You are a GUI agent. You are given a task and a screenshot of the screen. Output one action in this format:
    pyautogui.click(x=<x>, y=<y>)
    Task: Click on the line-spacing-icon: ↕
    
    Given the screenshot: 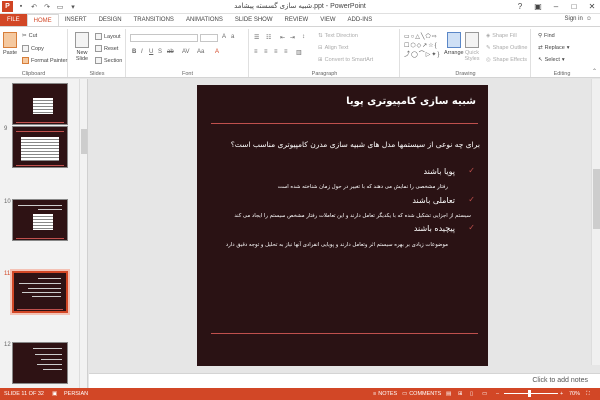 What is the action you would take?
    pyautogui.click(x=303, y=37)
    